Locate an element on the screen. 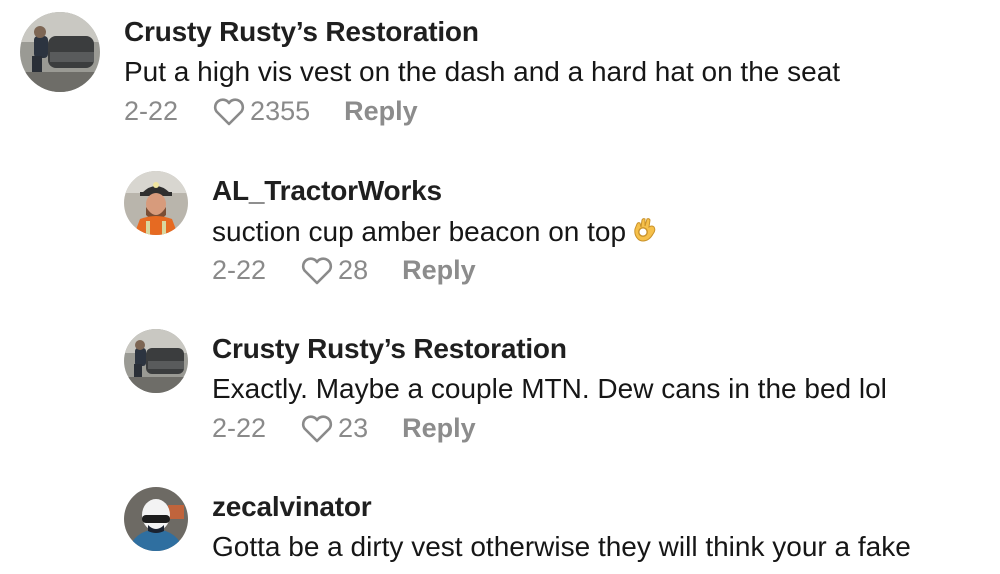 The image size is (1000, 574). ok-hand-emoji-icon is located at coordinates (645, 232).